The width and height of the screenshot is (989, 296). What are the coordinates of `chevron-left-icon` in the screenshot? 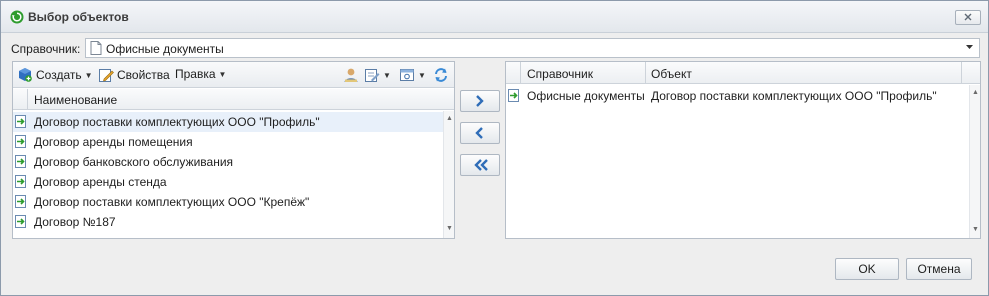 It's located at (479, 133).